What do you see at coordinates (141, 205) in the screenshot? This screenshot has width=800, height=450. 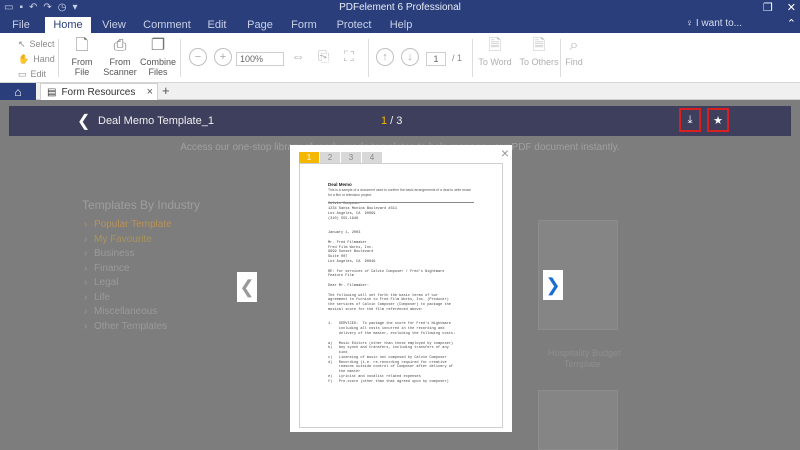 I see `category-heading: Templates By Industry` at bounding box center [141, 205].